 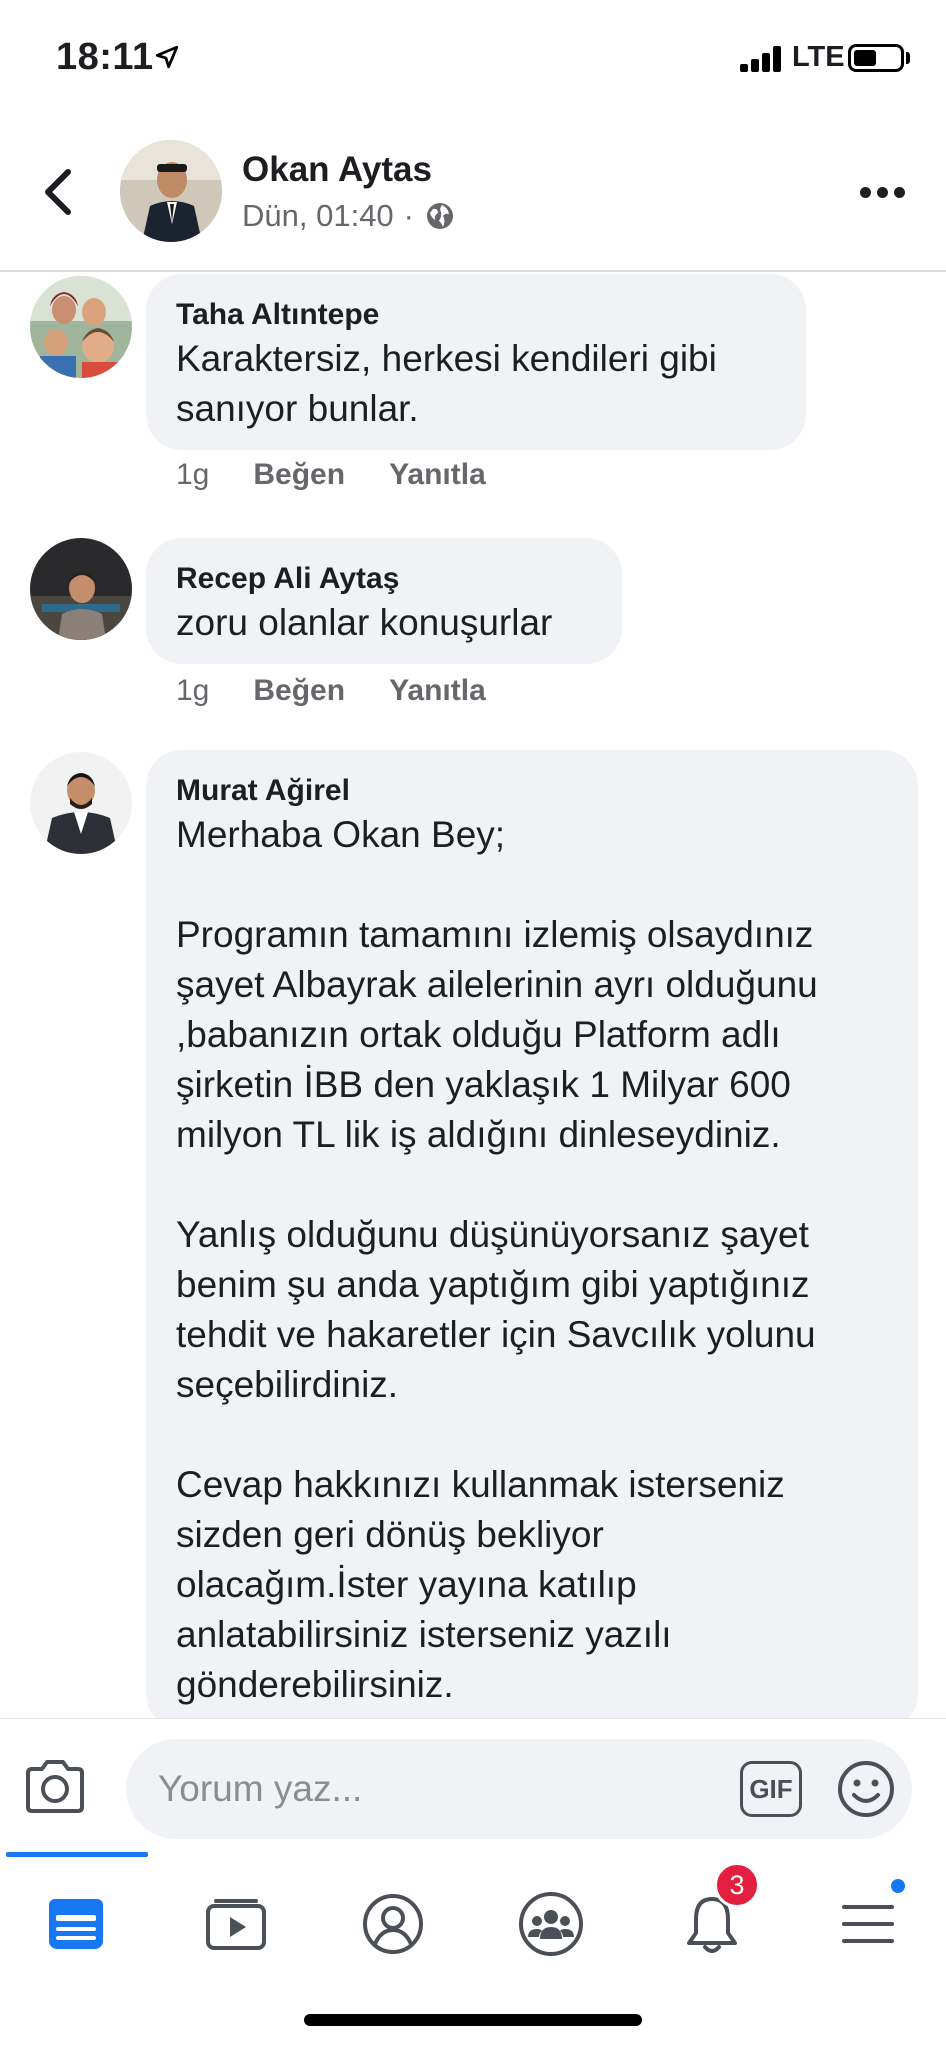 What do you see at coordinates (364, 622) in the screenshot?
I see `comment-text: zoru olanlar konuşurlar` at bounding box center [364, 622].